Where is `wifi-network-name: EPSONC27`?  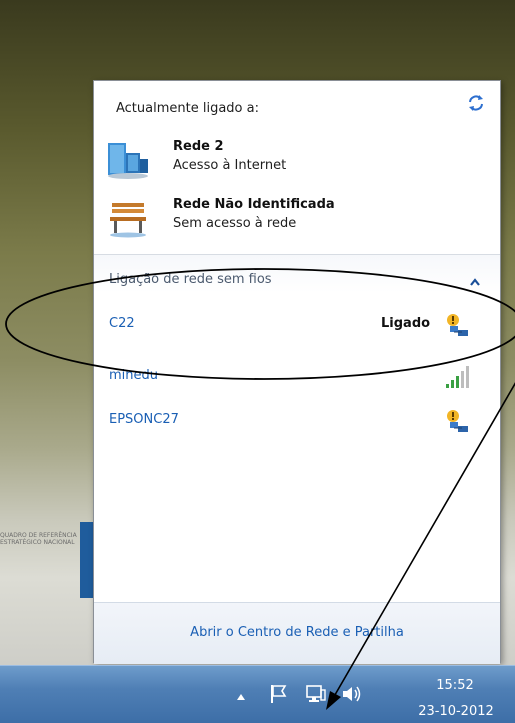 wifi-network-name: EPSONC27 is located at coordinates (144, 419).